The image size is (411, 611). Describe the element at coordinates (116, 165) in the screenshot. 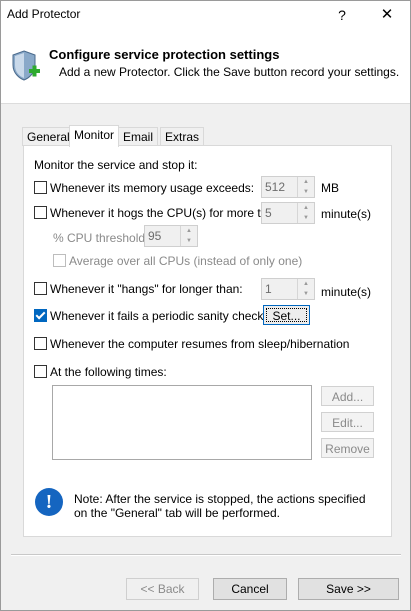

I see `monitor-intro: Monitor the service and stop it:` at that location.